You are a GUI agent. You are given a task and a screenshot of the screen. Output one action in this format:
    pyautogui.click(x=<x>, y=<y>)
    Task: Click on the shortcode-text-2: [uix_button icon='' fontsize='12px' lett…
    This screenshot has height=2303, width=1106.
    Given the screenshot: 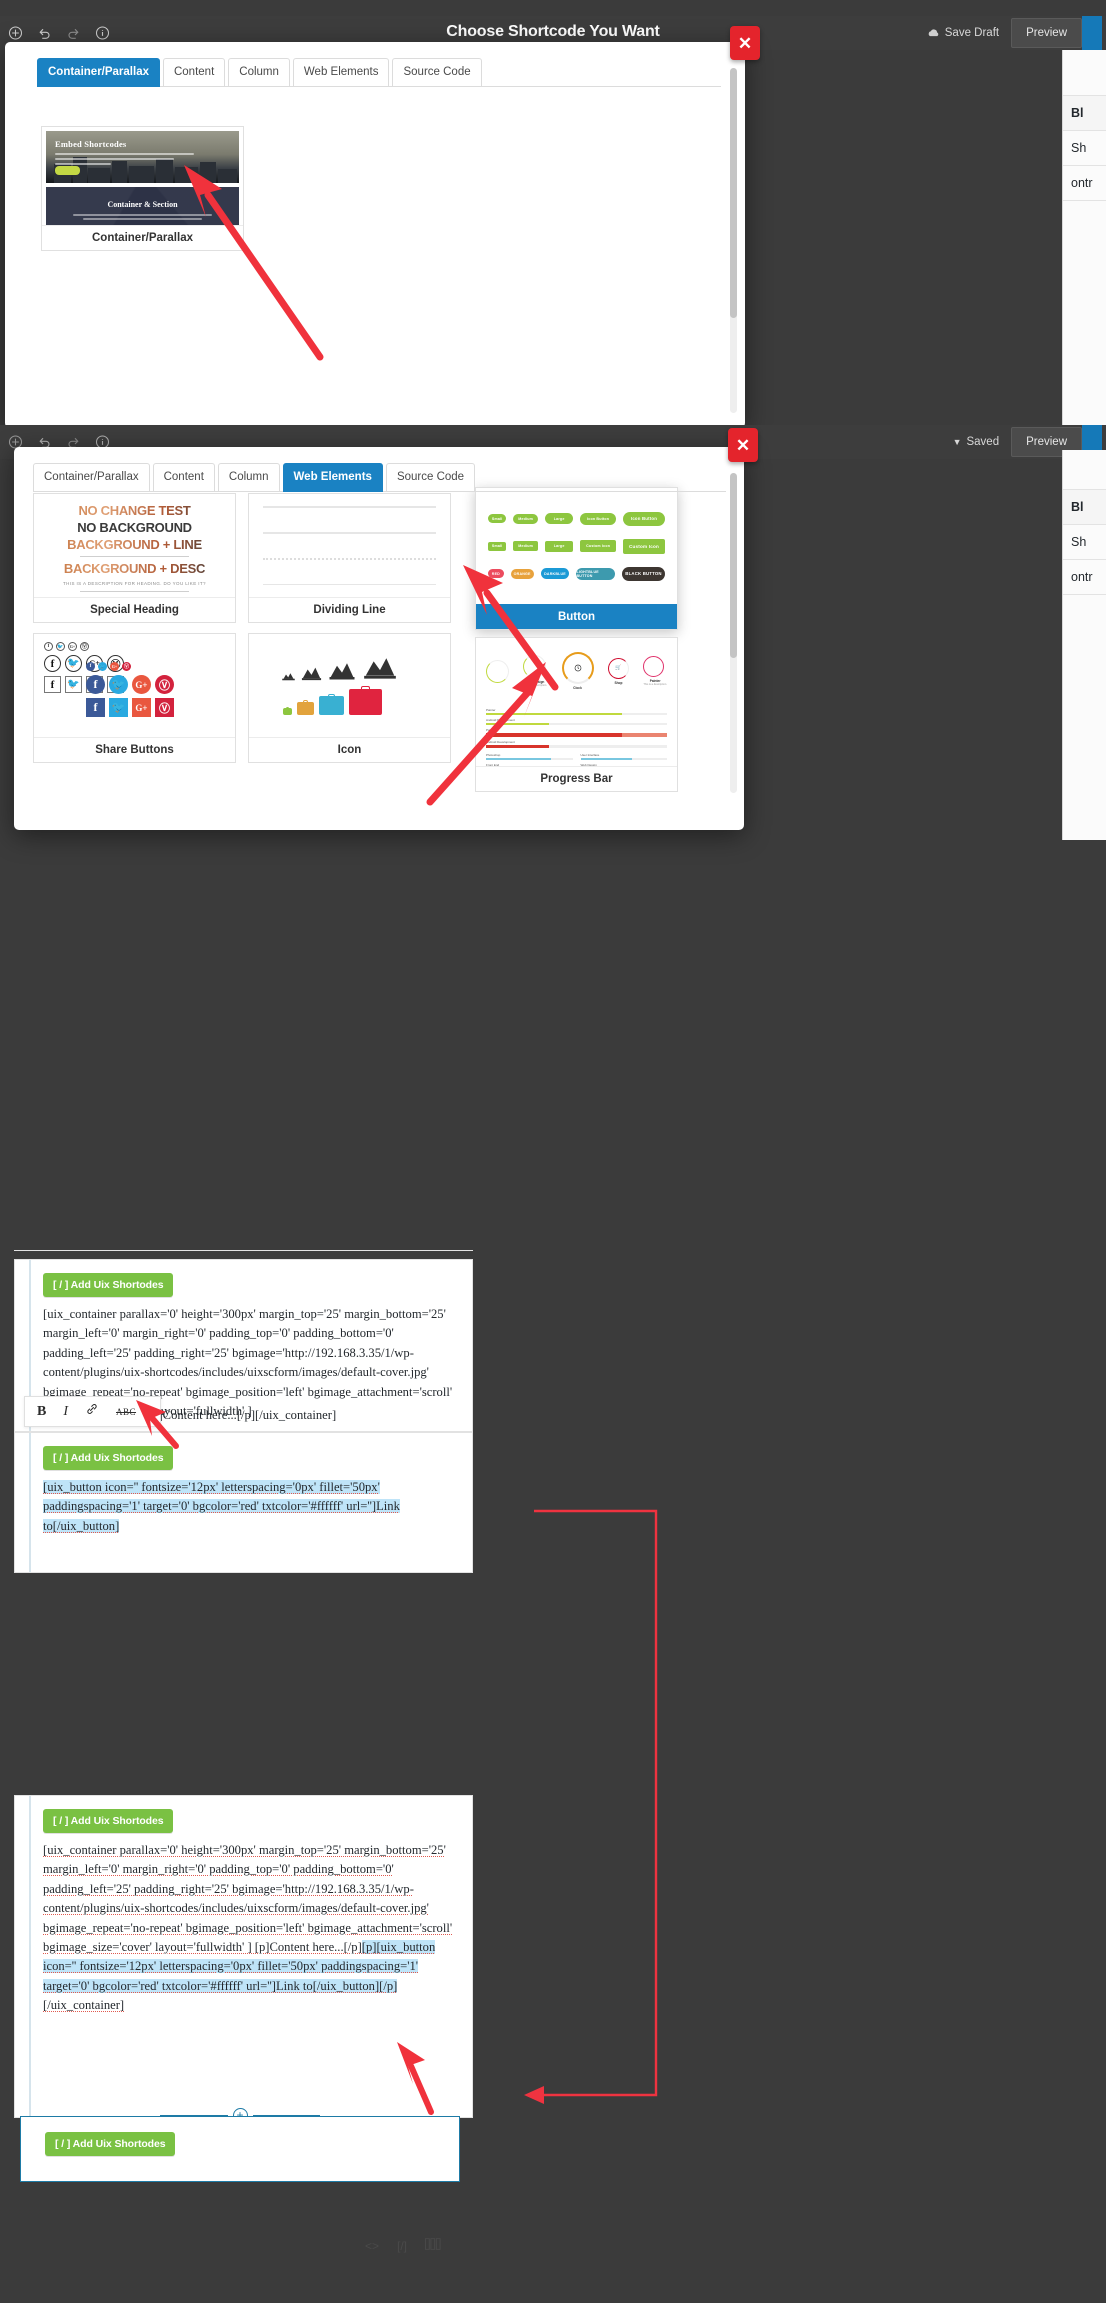 What is the action you would take?
    pyautogui.click(x=221, y=1506)
    